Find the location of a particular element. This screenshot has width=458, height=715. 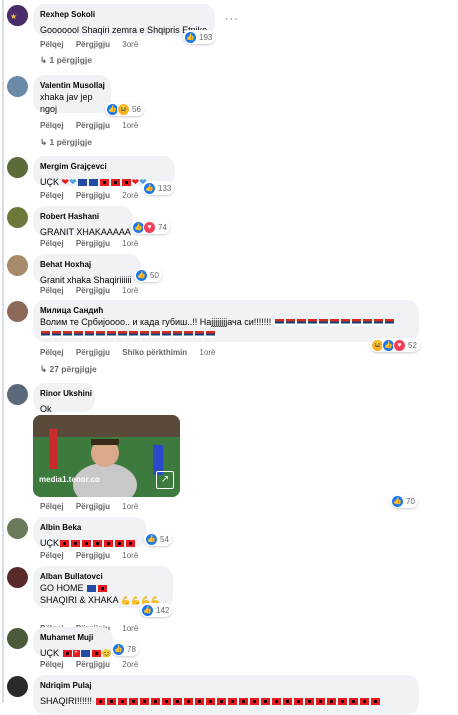

comment-author: Alban Bullatovci is located at coordinates (102, 576).